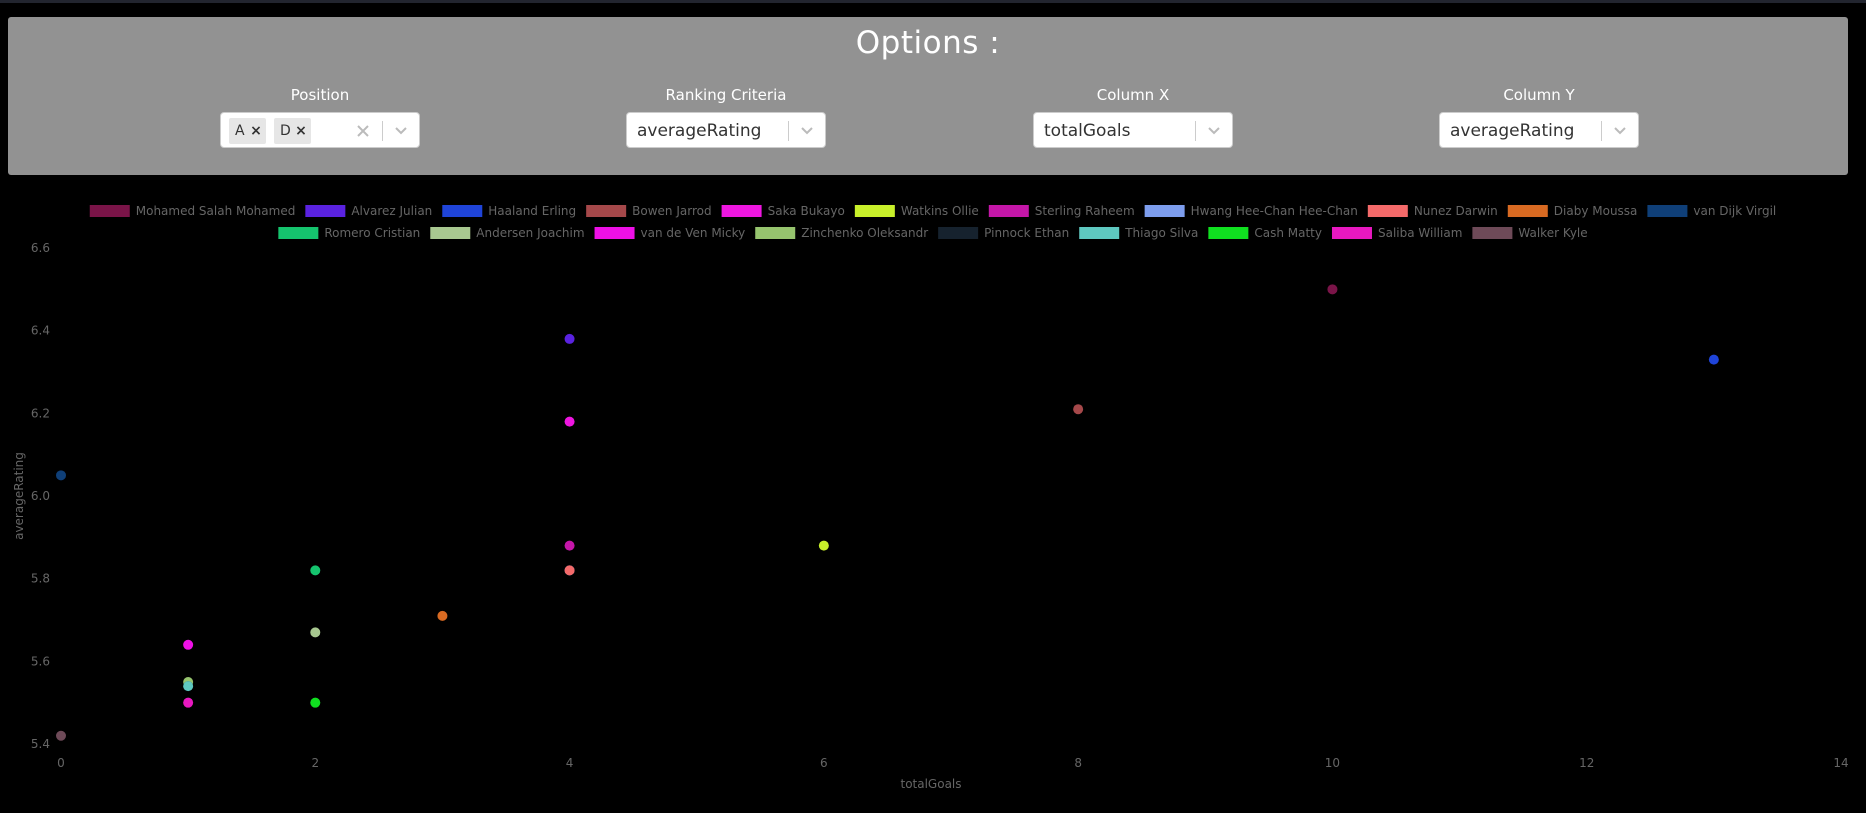 This screenshot has height=813, width=1866. I want to click on position-chip-d-label: D, so click(285, 131).